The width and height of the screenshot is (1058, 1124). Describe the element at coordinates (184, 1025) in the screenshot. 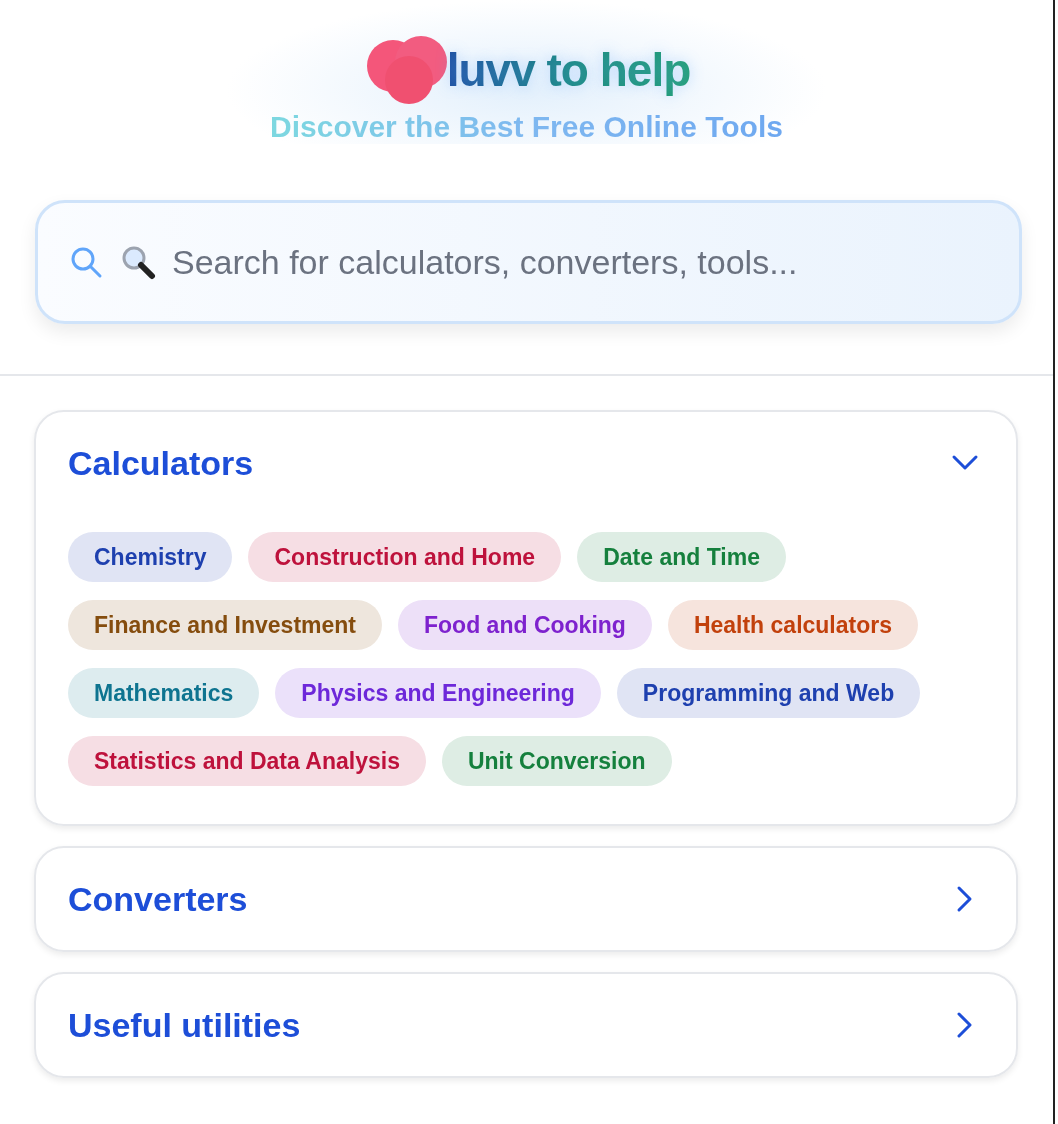

I see `section-title: Useful utilities` at that location.